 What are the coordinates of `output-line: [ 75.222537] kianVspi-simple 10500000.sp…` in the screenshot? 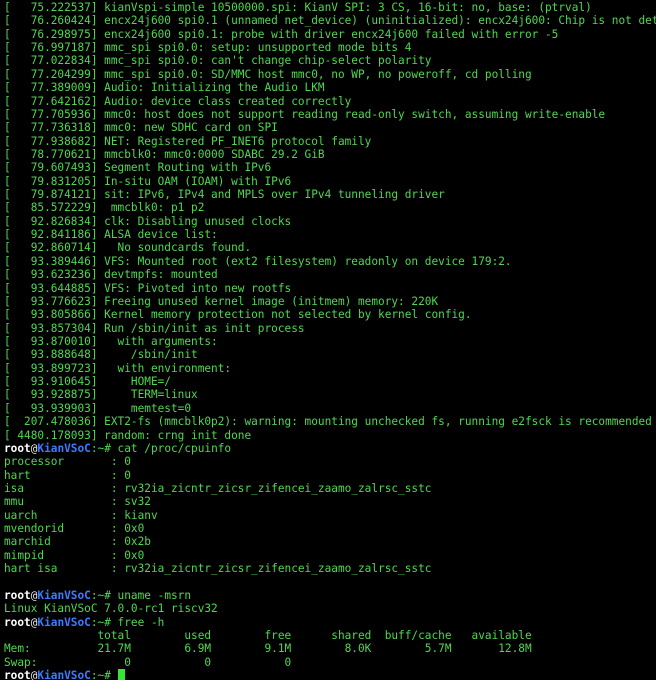 It's located at (298, 7).